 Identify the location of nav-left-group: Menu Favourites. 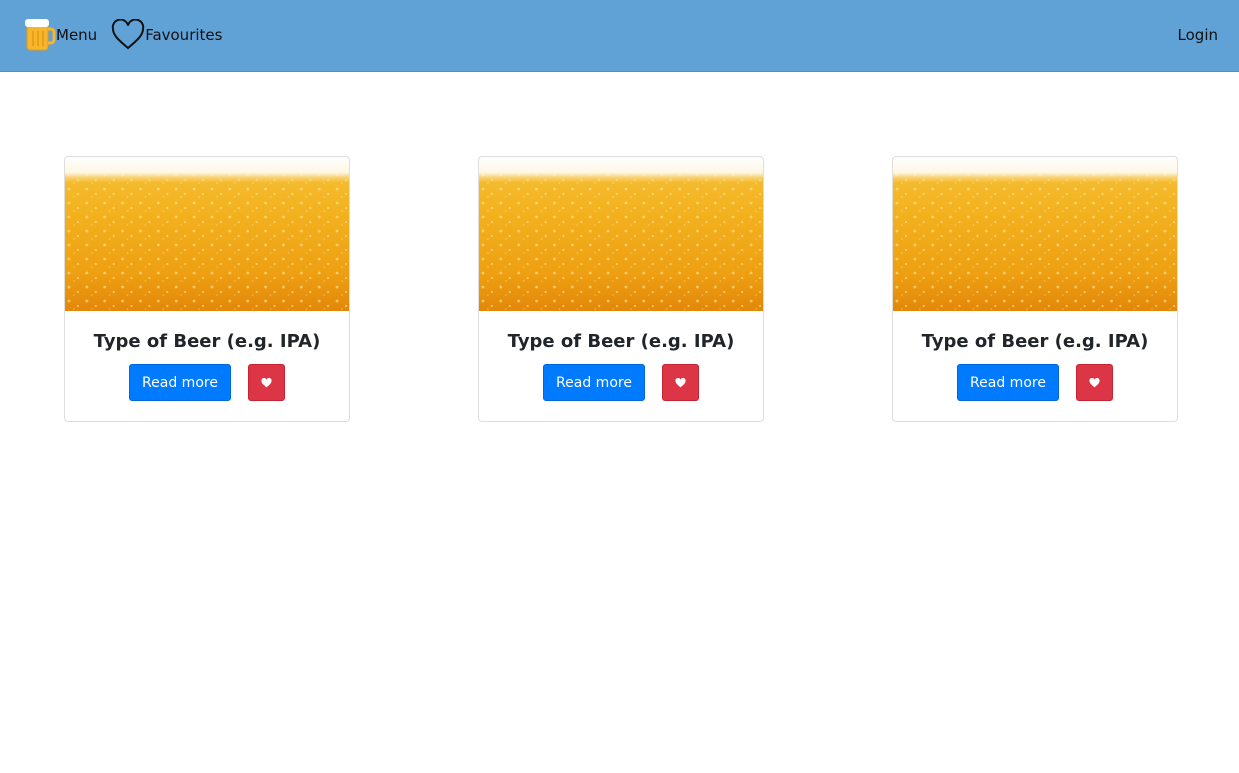
(123, 35).